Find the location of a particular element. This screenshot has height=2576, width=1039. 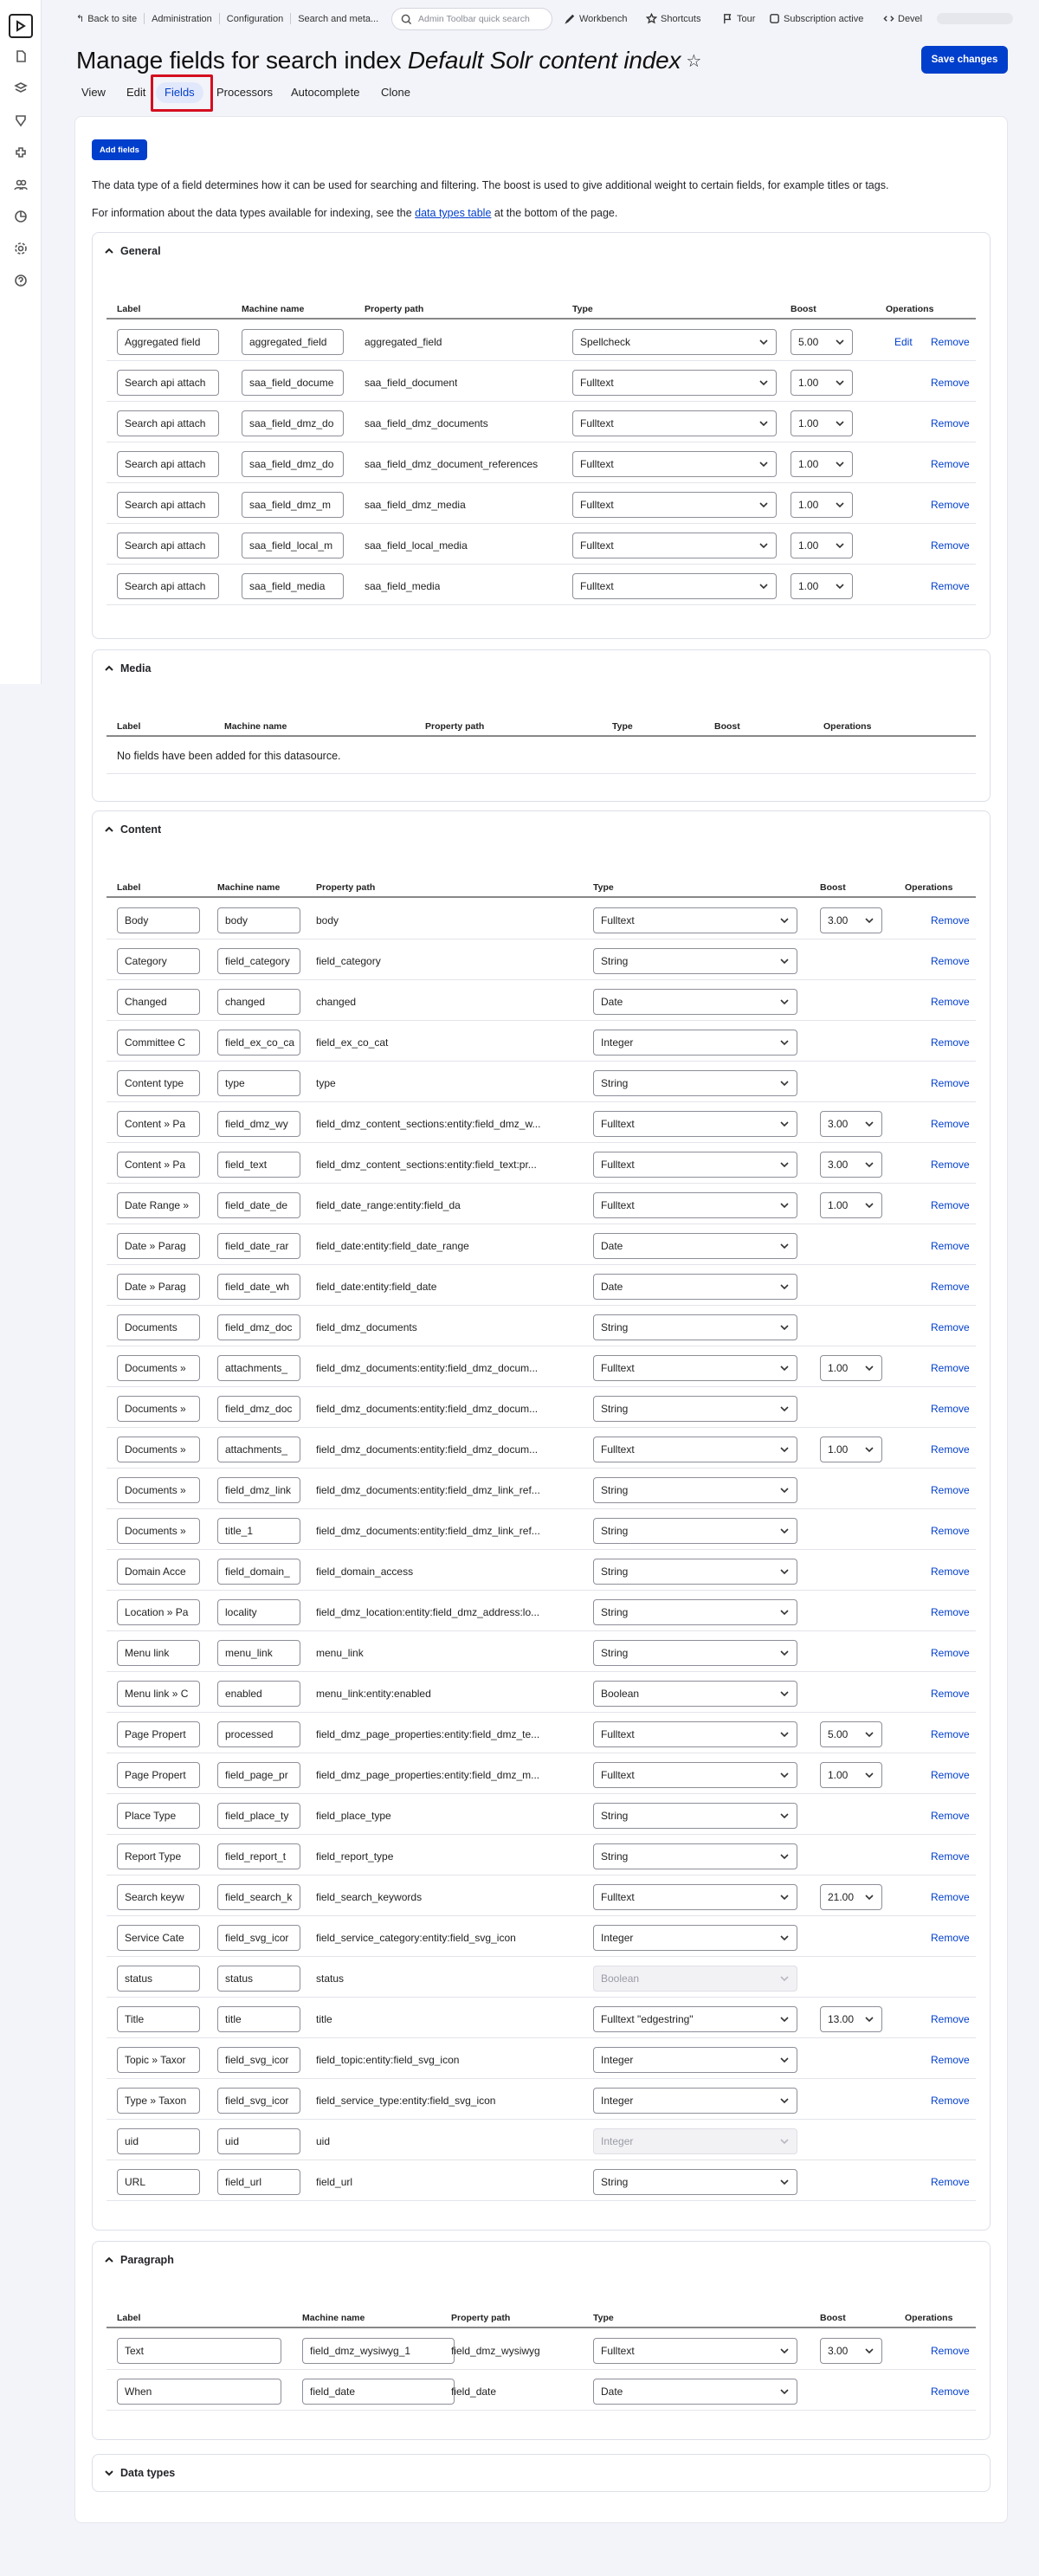

label-input: Date » Parag is located at coordinates (158, 1246).